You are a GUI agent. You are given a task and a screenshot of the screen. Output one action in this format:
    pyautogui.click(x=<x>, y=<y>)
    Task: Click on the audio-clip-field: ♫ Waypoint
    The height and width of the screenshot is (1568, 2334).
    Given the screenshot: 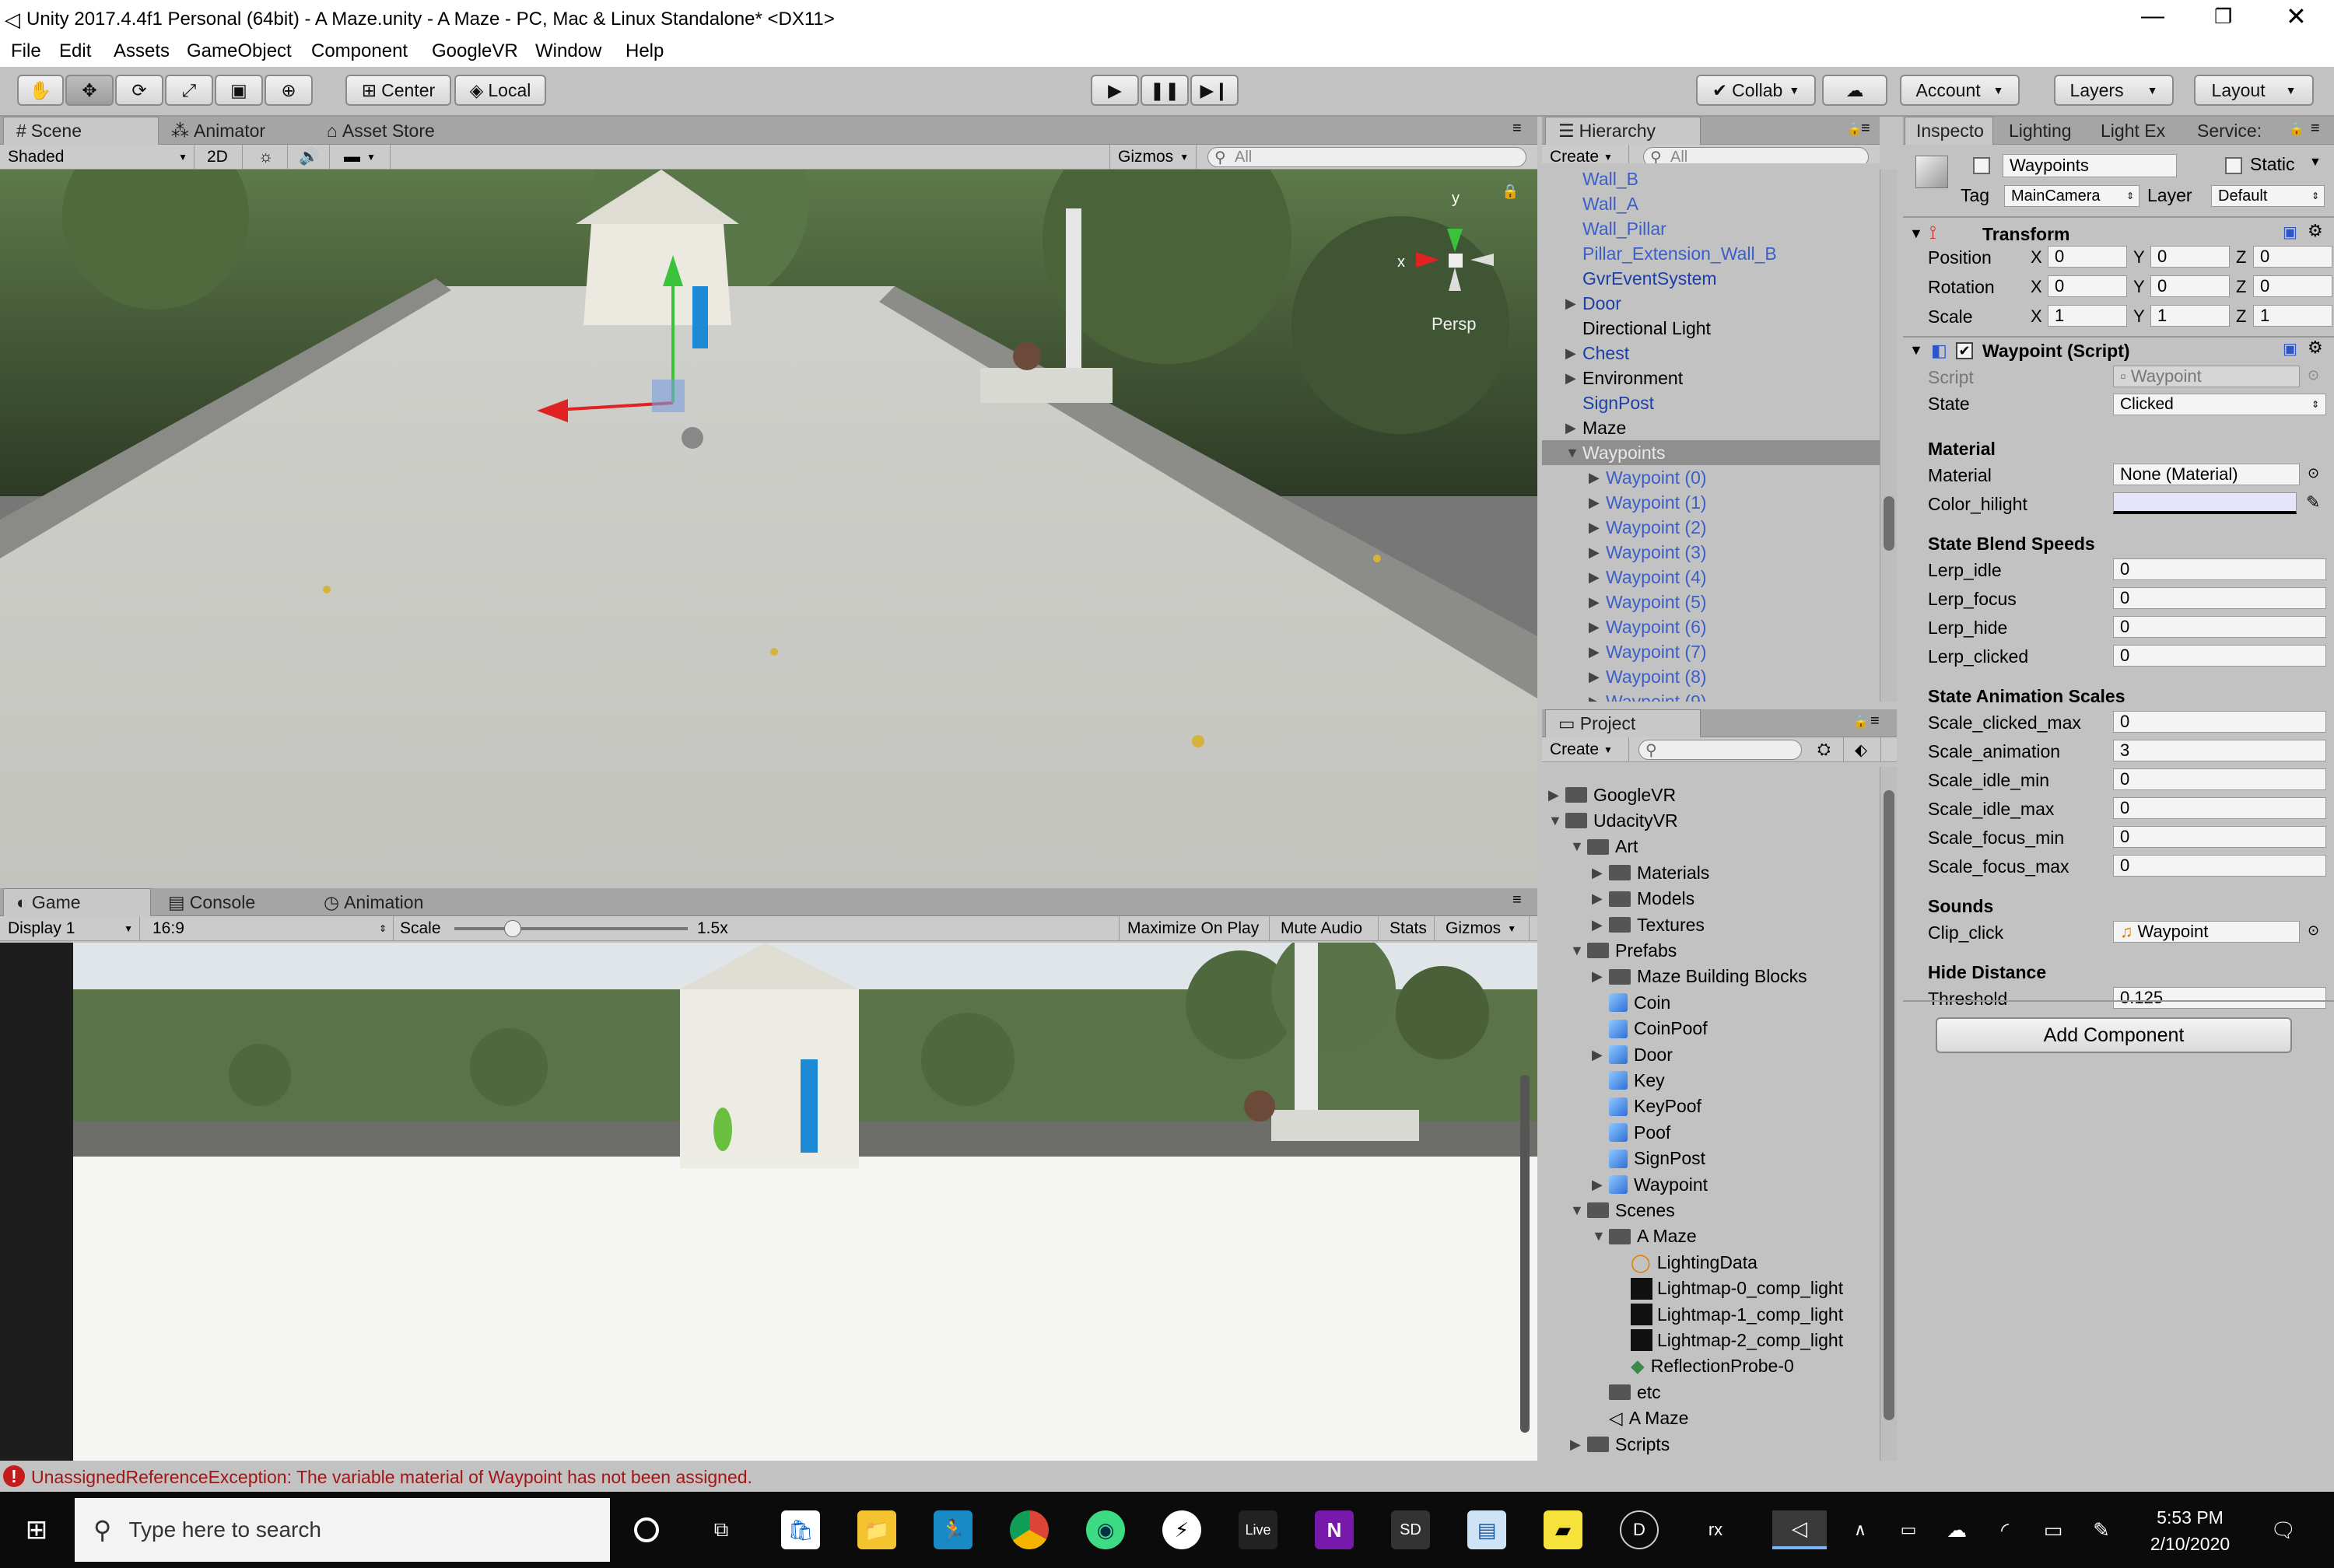 What is the action you would take?
    pyautogui.click(x=2206, y=932)
    